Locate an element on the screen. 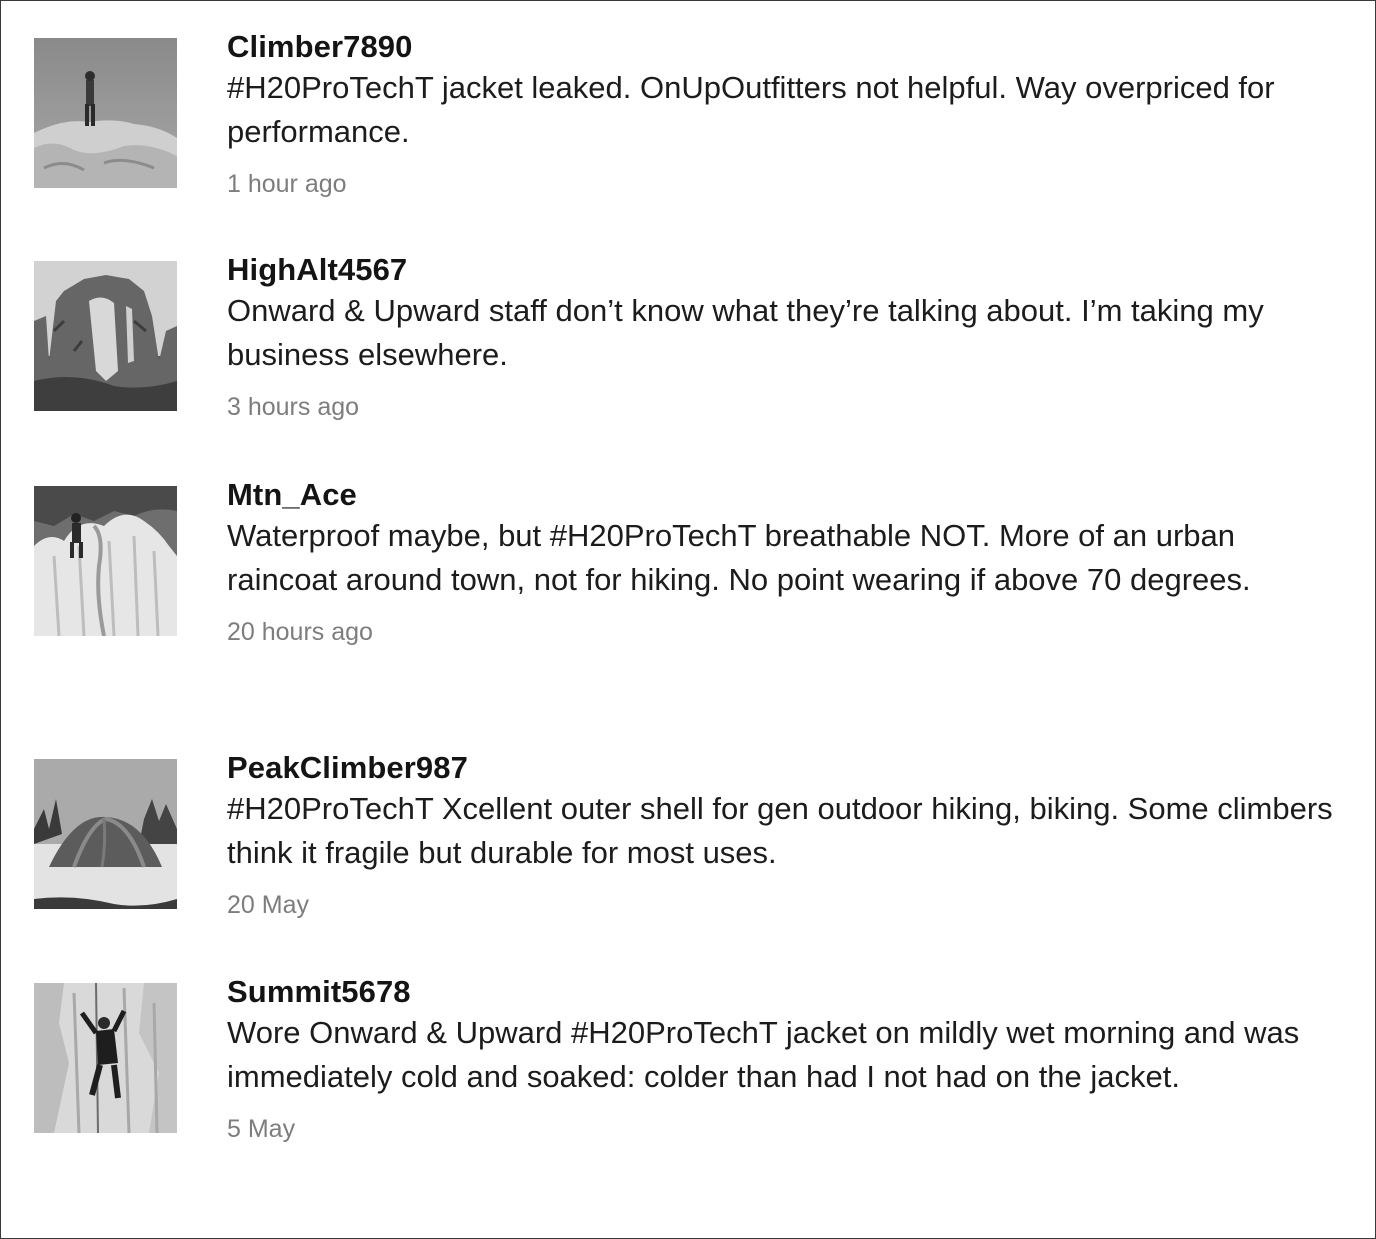  username: HighAlt4567 is located at coordinates (782, 270).